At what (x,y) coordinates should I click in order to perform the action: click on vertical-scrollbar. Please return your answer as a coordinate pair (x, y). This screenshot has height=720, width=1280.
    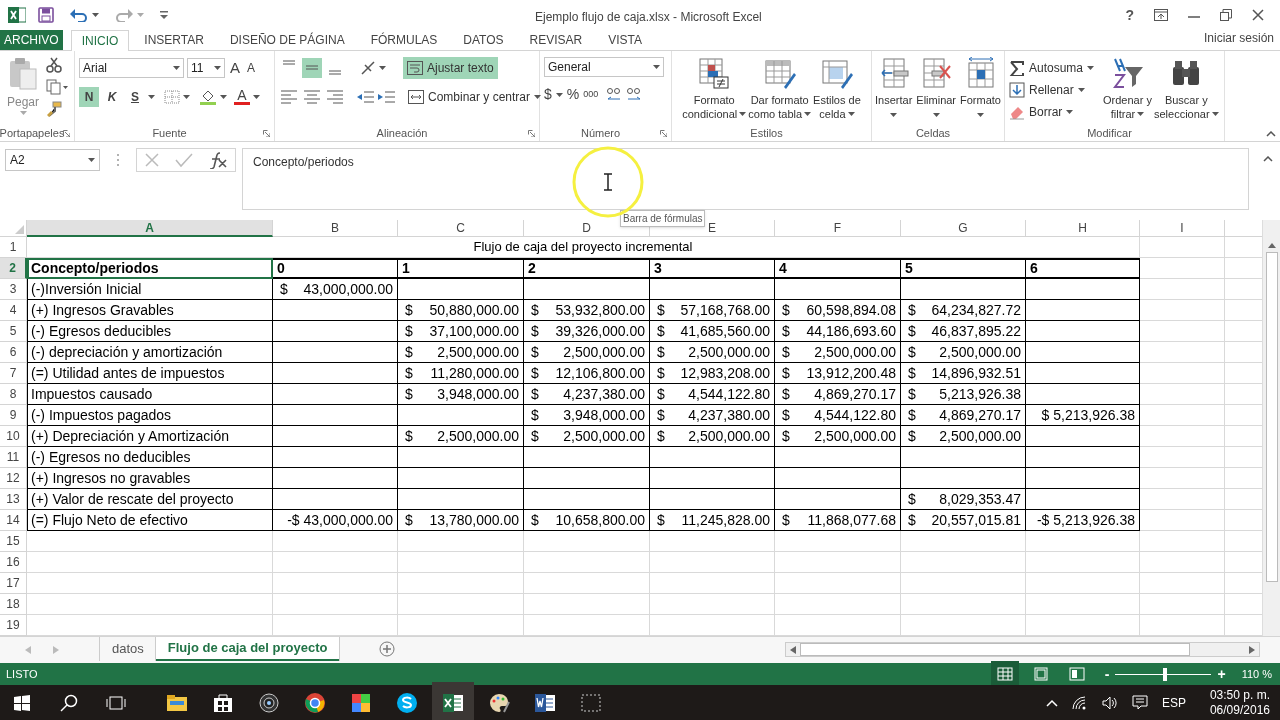
    Looking at the image, I should click on (1271, 428).